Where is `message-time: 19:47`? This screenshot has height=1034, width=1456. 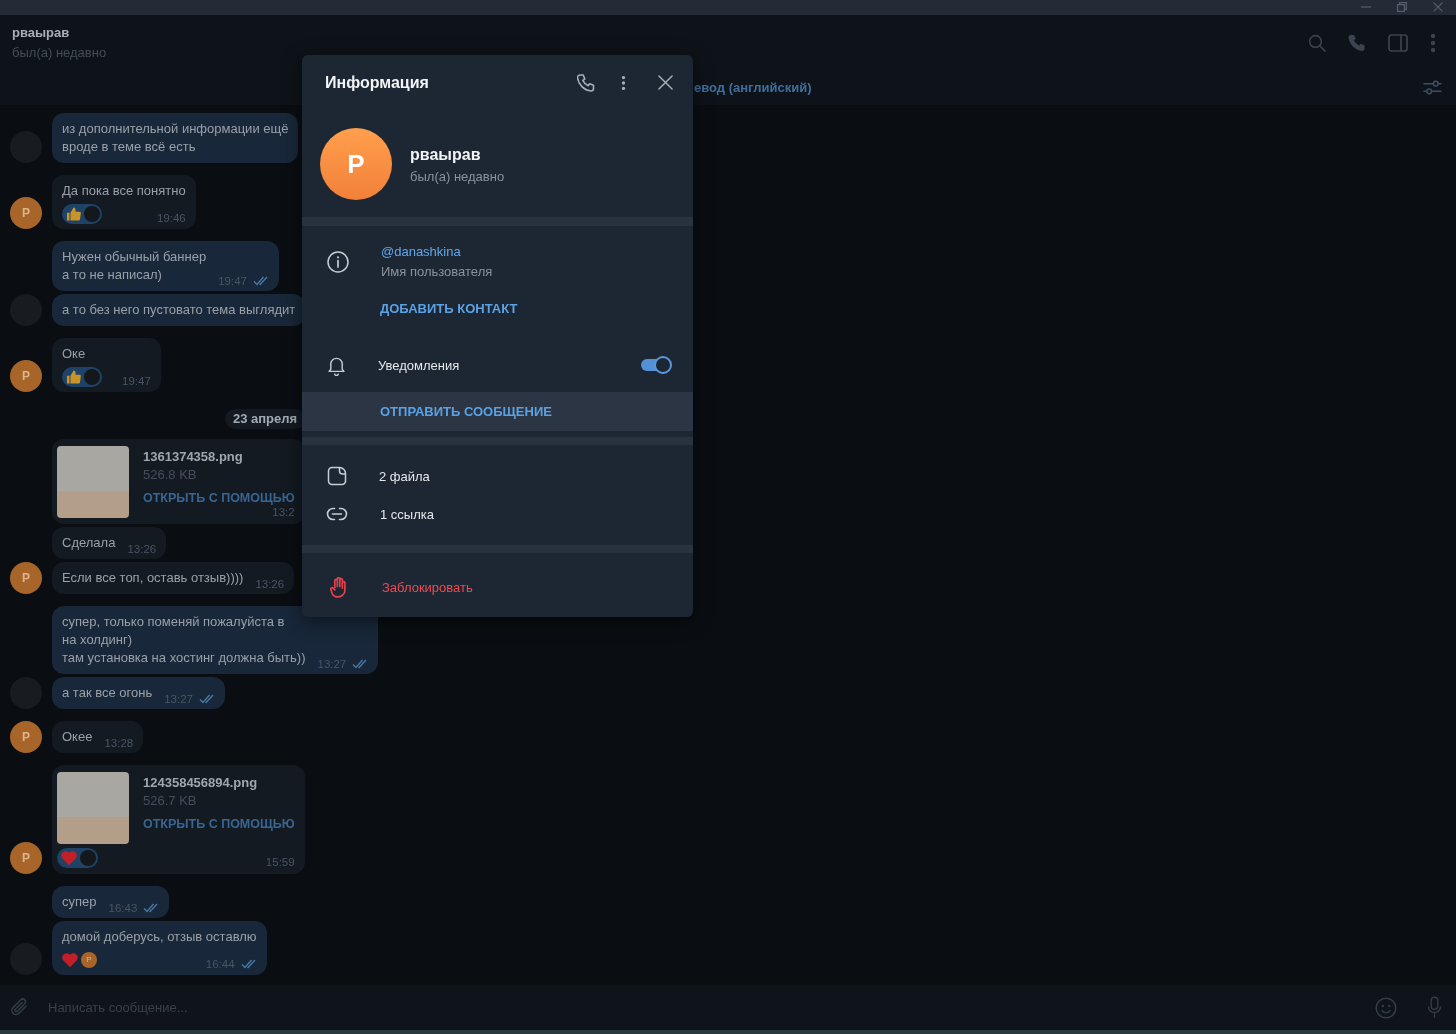 message-time: 19:47 is located at coordinates (136, 381).